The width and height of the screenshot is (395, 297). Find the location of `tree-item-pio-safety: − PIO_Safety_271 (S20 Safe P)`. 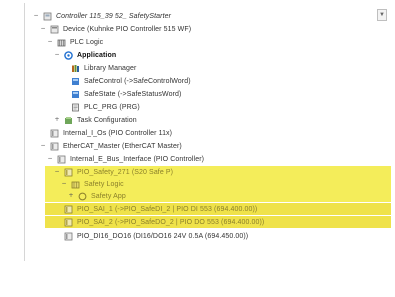

tree-item-pio-safety: − PIO_Safety_271 (S20 Safe P) is located at coordinates (218, 172).